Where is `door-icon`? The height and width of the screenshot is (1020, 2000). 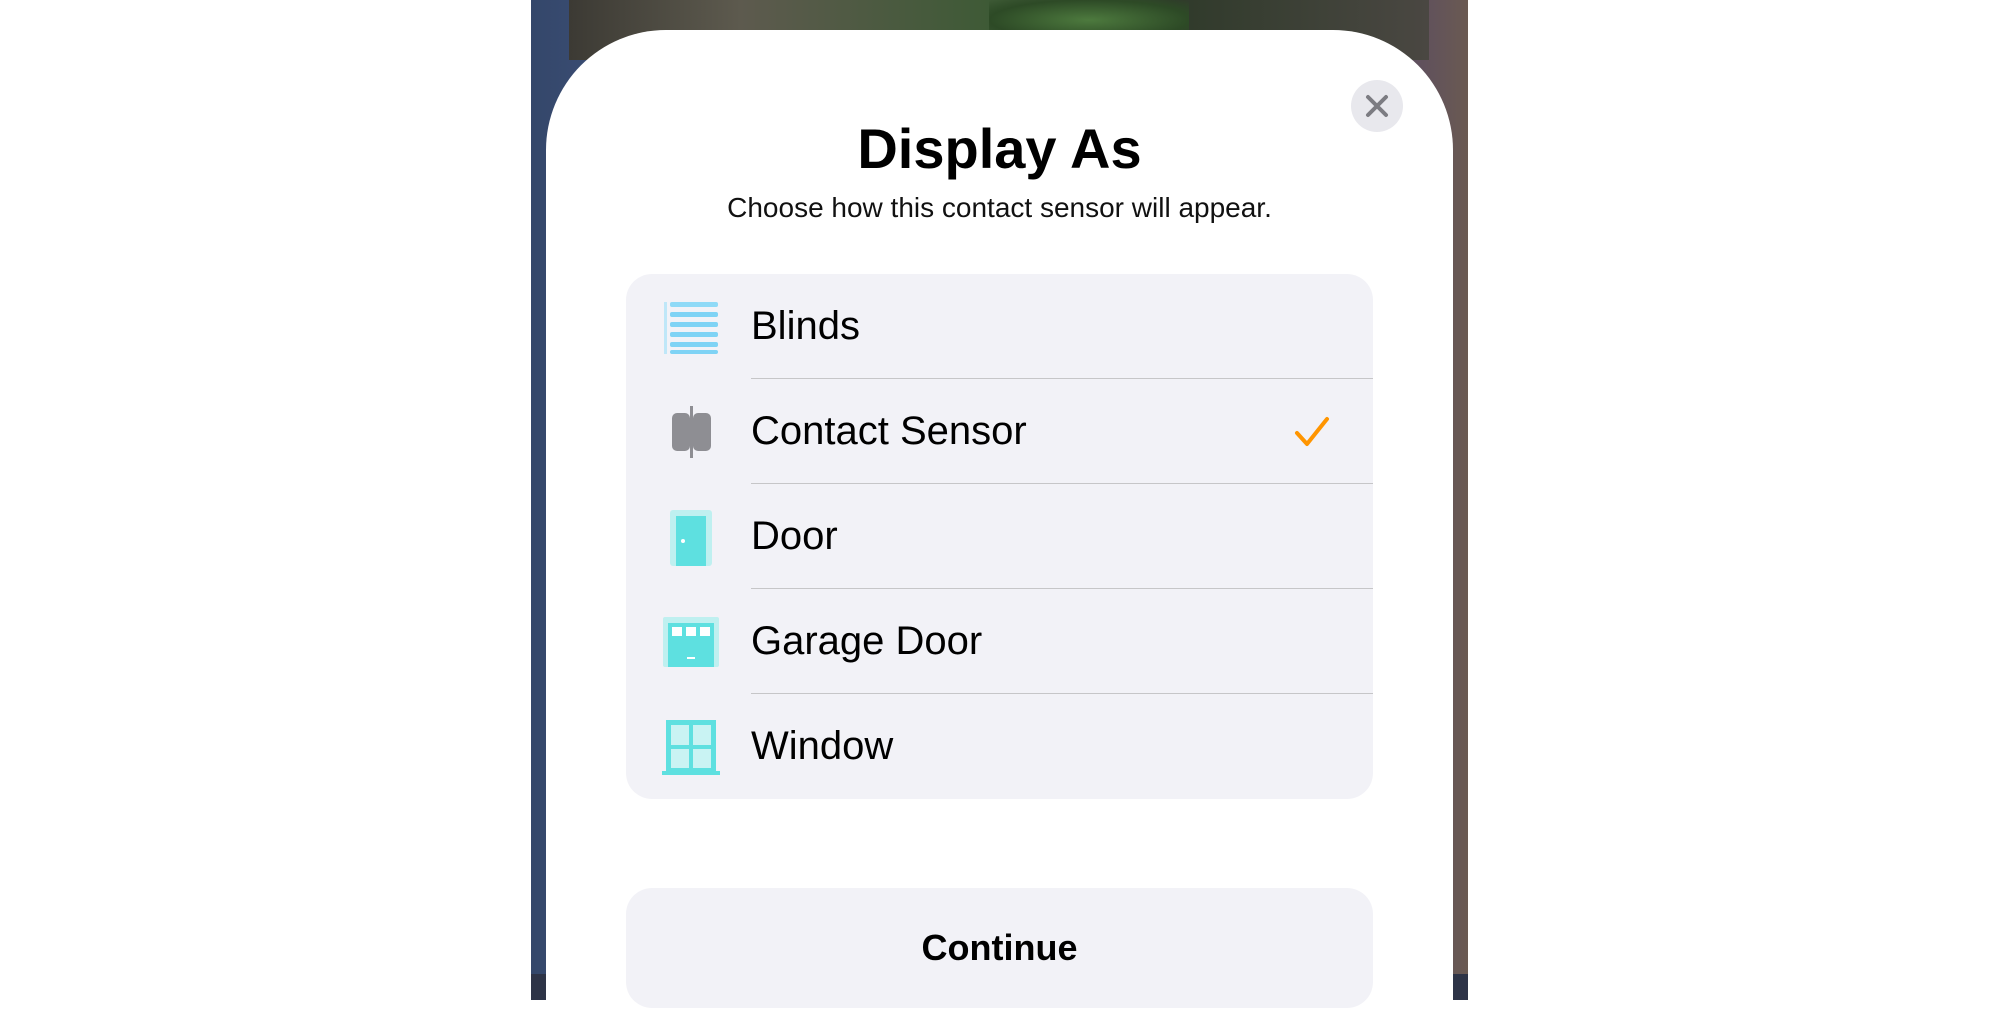 door-icon is located at coordinates (691, 538).